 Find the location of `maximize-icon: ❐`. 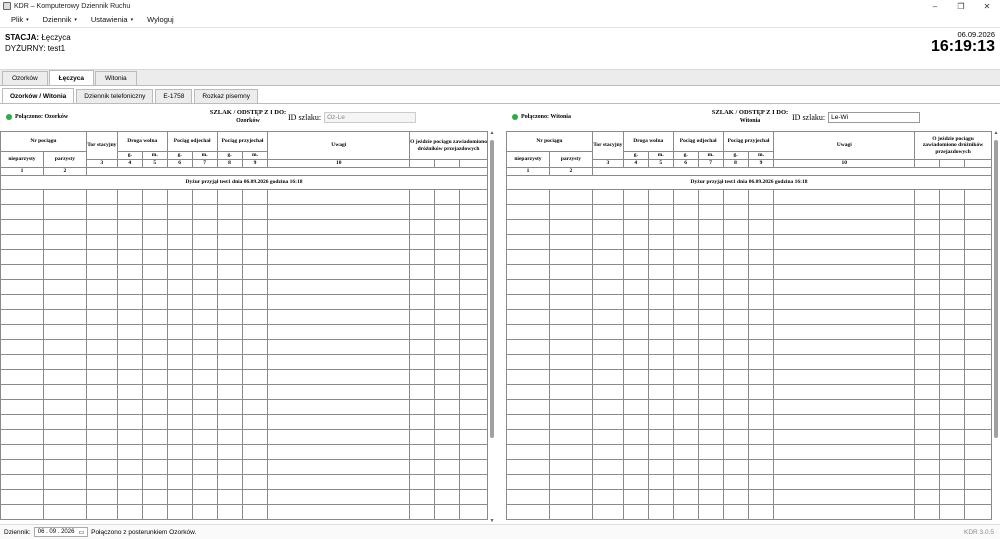

maximize-icon: ❐ is located at coordinates (961, 6).